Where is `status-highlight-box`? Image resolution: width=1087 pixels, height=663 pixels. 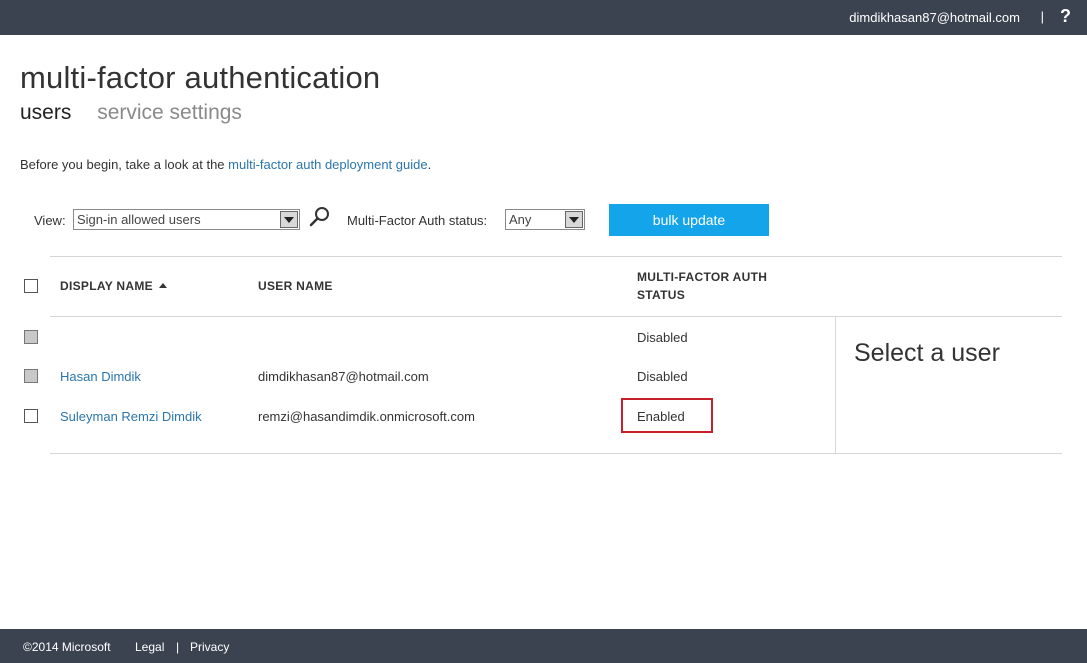
status-highlight-box is located at coordinates (667, 415).